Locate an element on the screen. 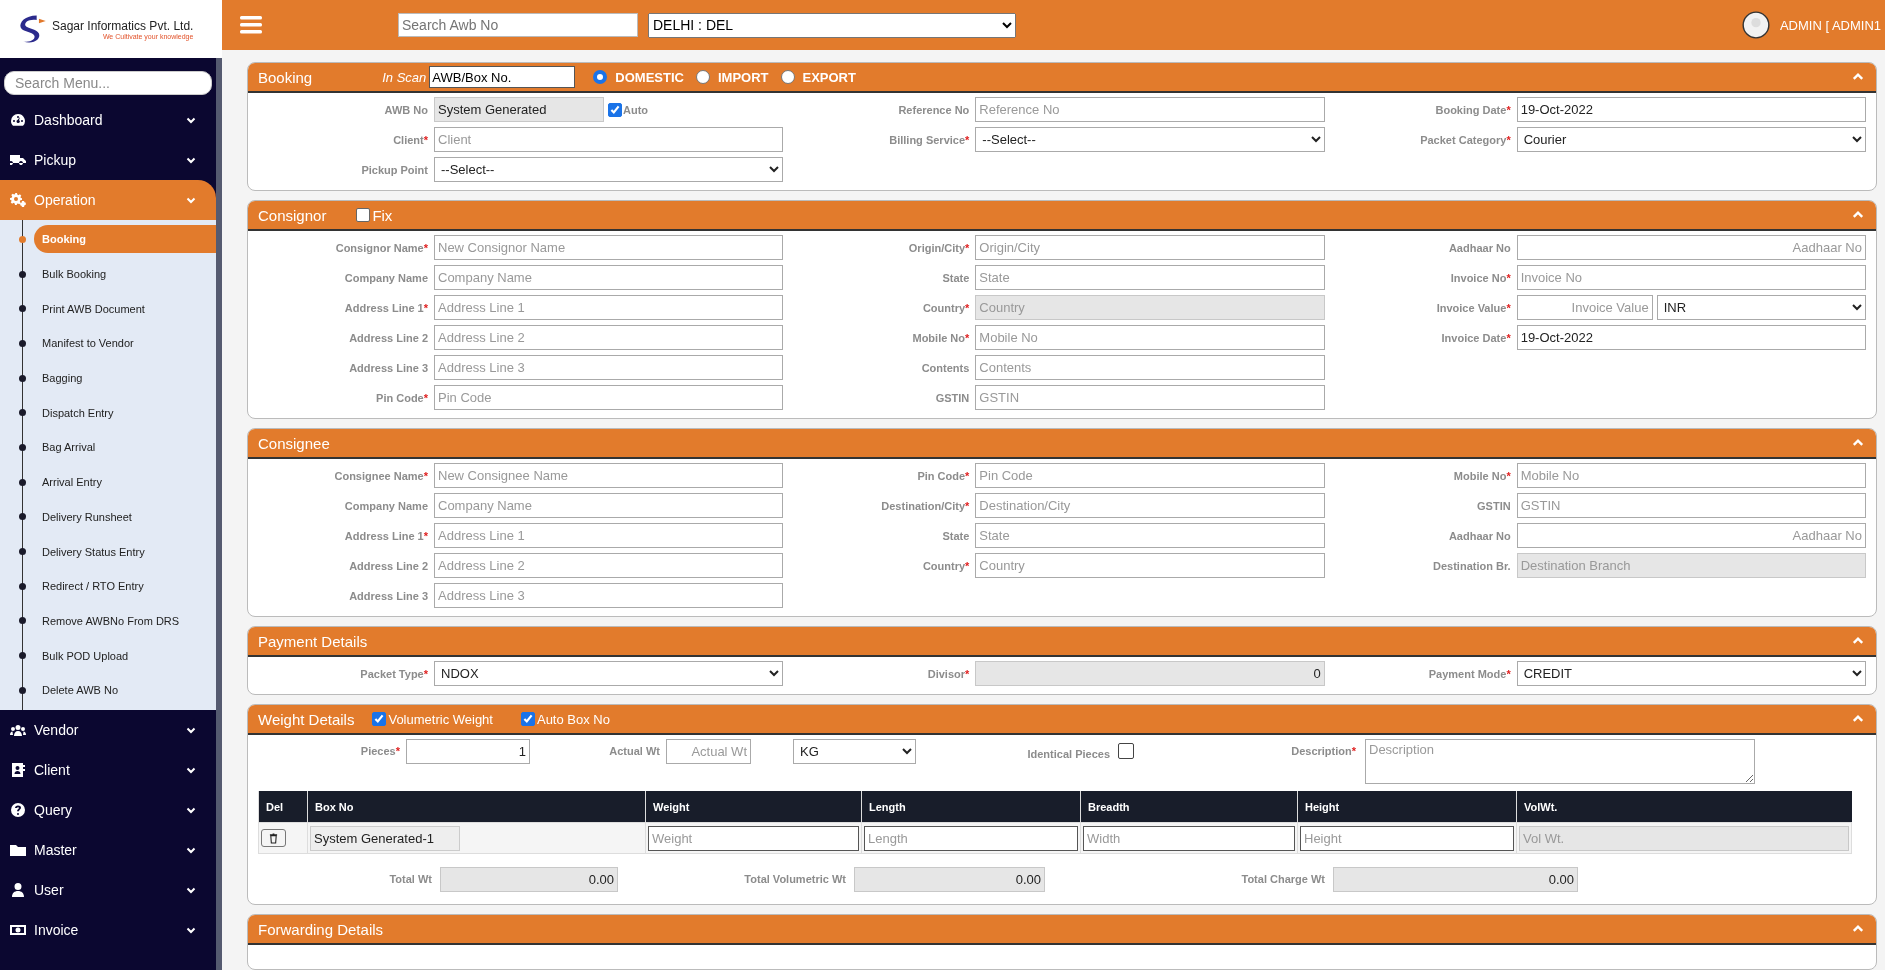 This screenshot has height=970, width=1885. sidebar-menu-item: User is located at coordinates (108, 889).